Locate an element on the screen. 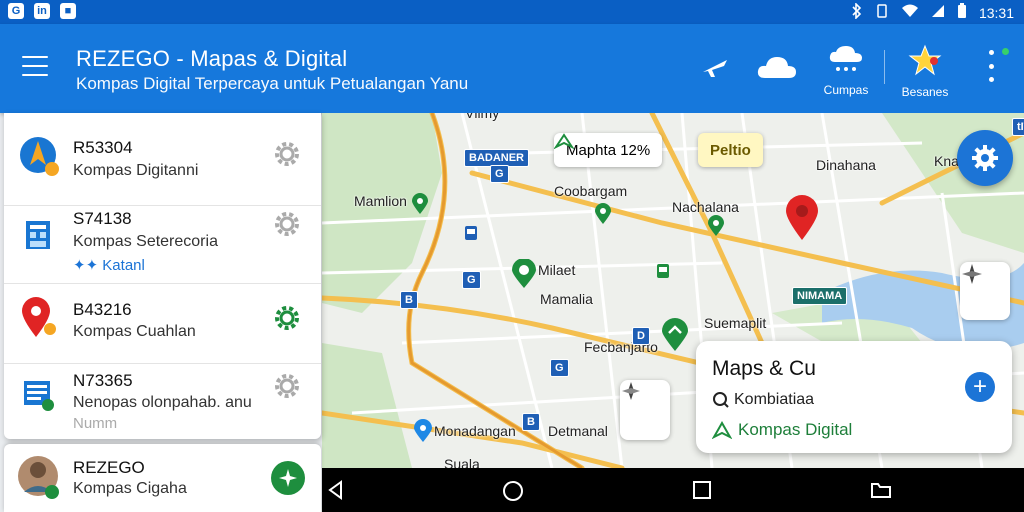 Image resolution: width=1024 pixels, height=512 pixels. map-label: Suala is located at coordinates (462, 462).